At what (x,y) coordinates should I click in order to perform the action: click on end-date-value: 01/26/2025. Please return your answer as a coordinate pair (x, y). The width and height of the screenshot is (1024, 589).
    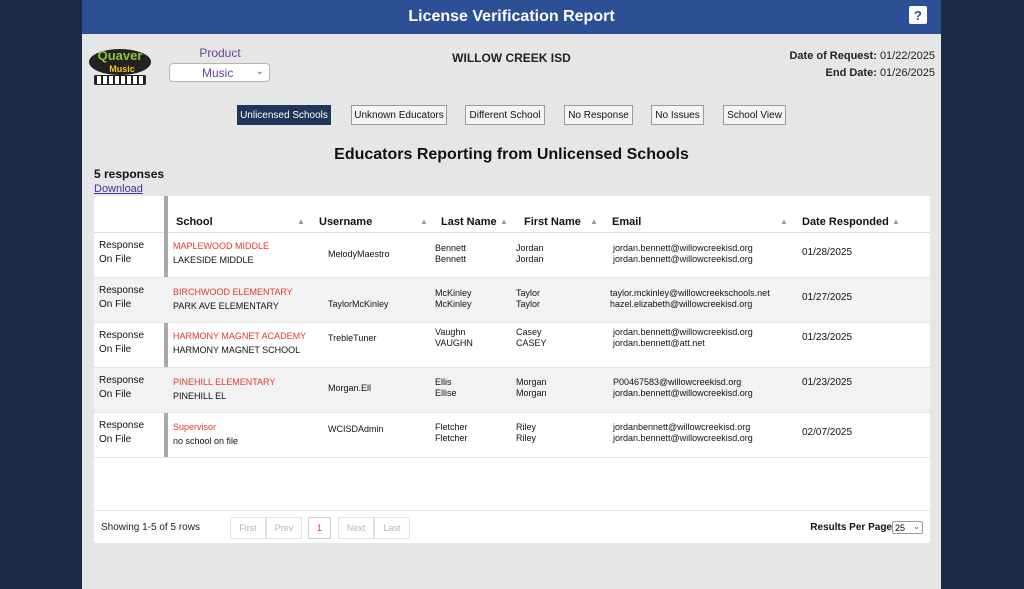
    Looking at the image, I should click on (907, 73).